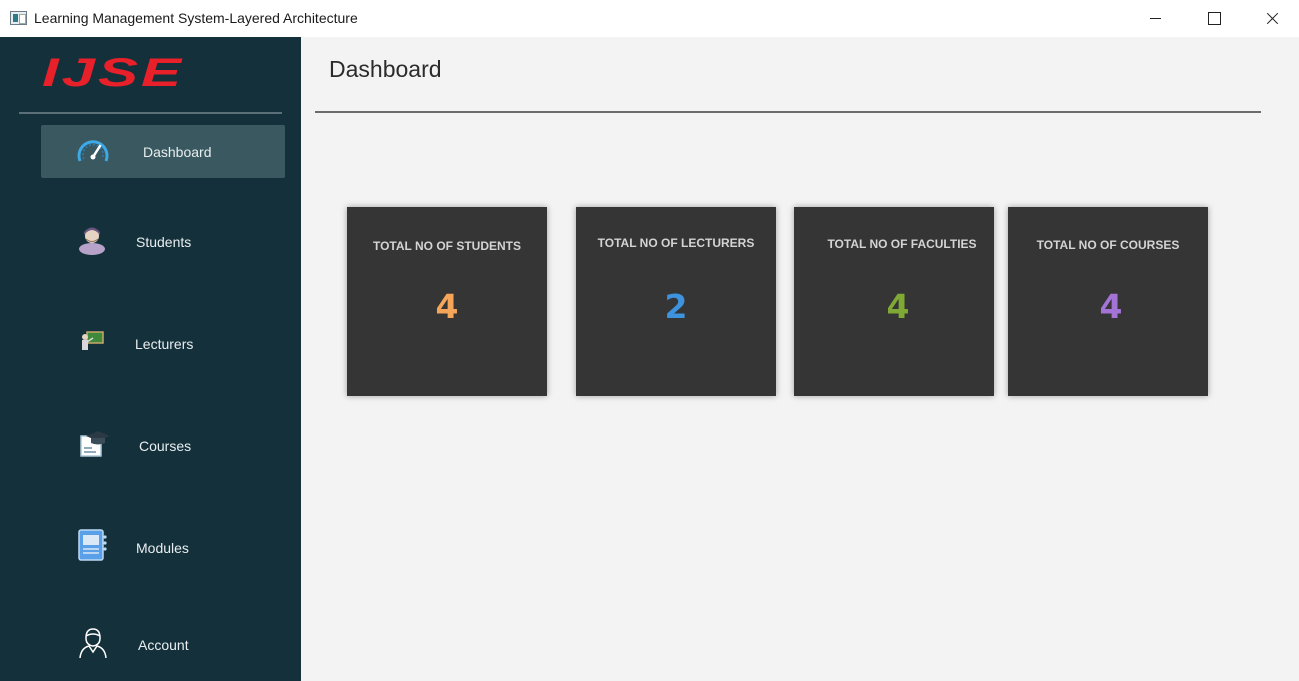 The image size is (1299, 681). I want to click on app-icon, so click(18, 18).